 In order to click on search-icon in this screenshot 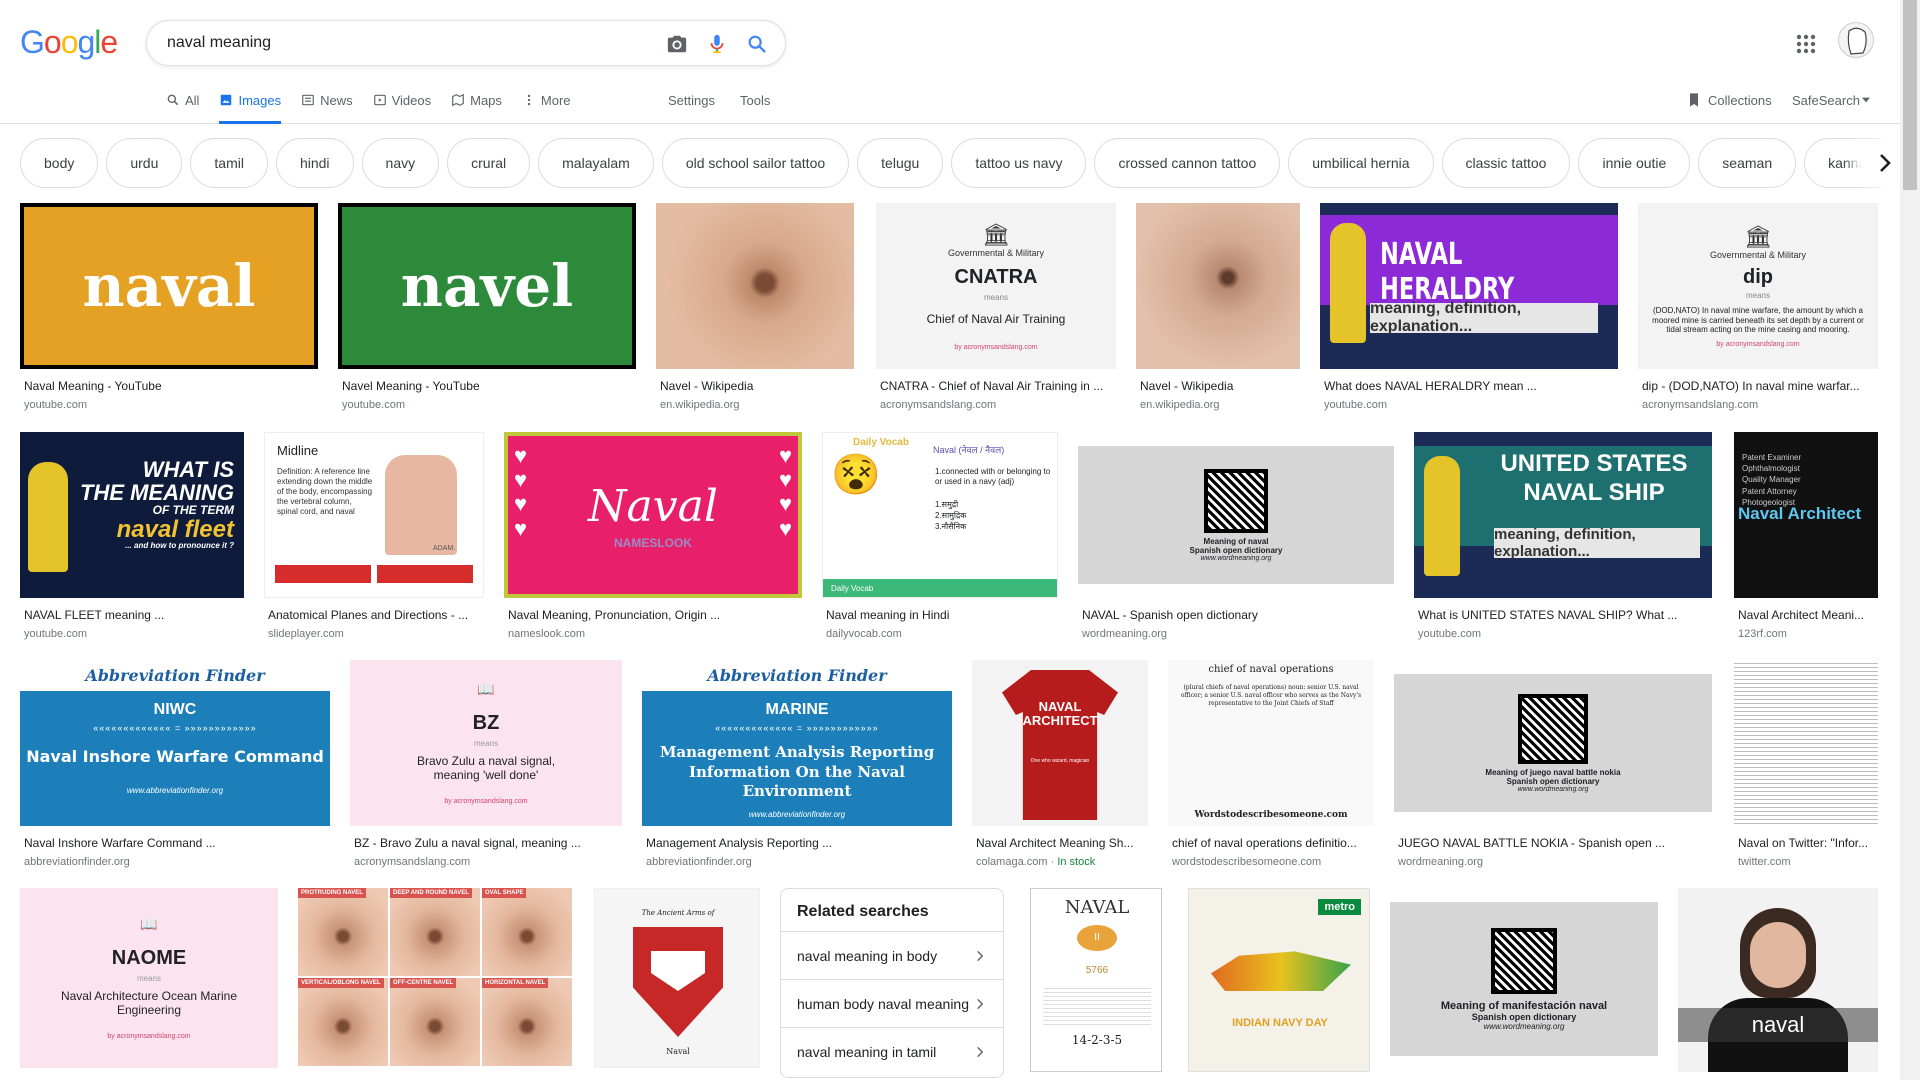, I will do `click(757, 44)`.